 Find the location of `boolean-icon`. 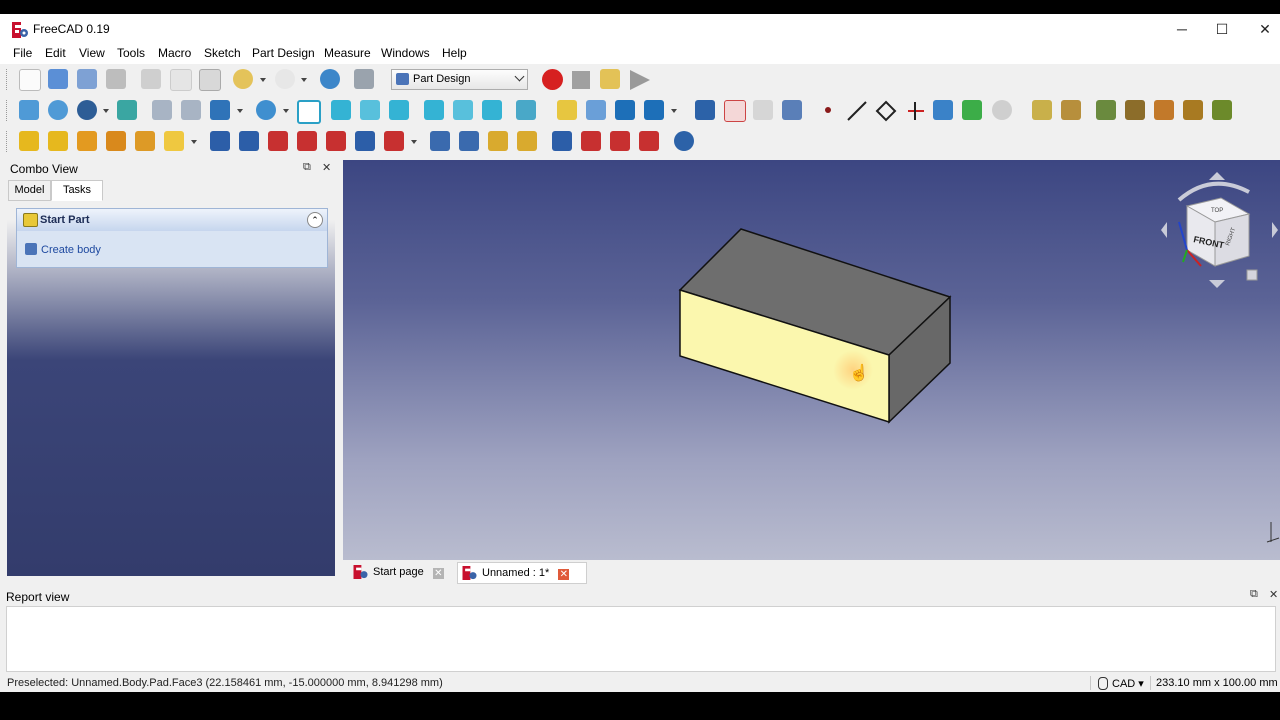

boolean-icon is located at coordinates (684, 141).